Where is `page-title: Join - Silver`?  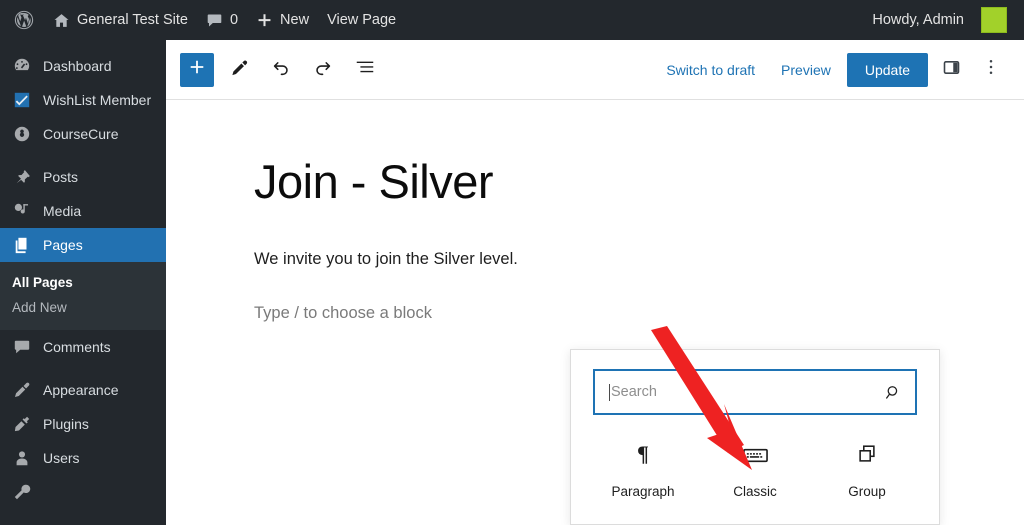 page-title: Join - Silver is located at coordinates (639, 182).